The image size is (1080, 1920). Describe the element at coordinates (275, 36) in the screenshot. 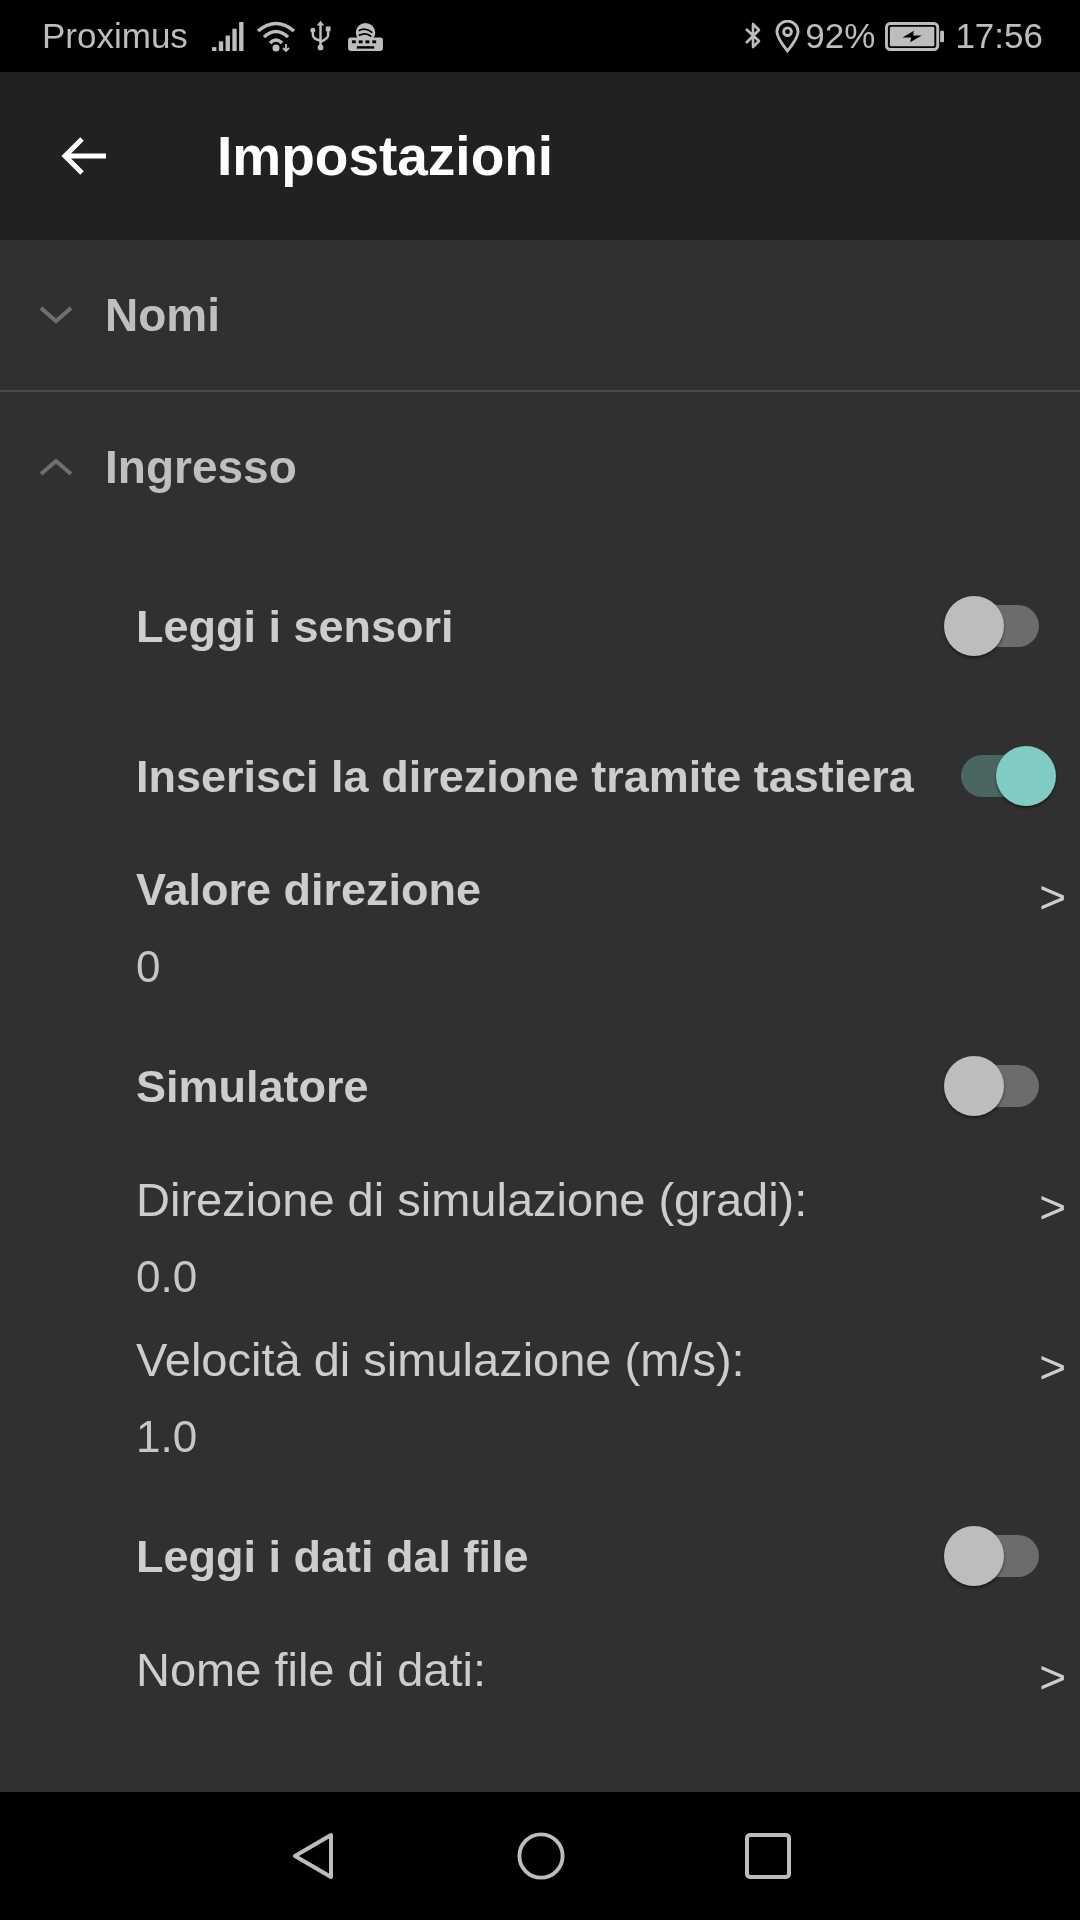

I see `wifi-icon` at that location.